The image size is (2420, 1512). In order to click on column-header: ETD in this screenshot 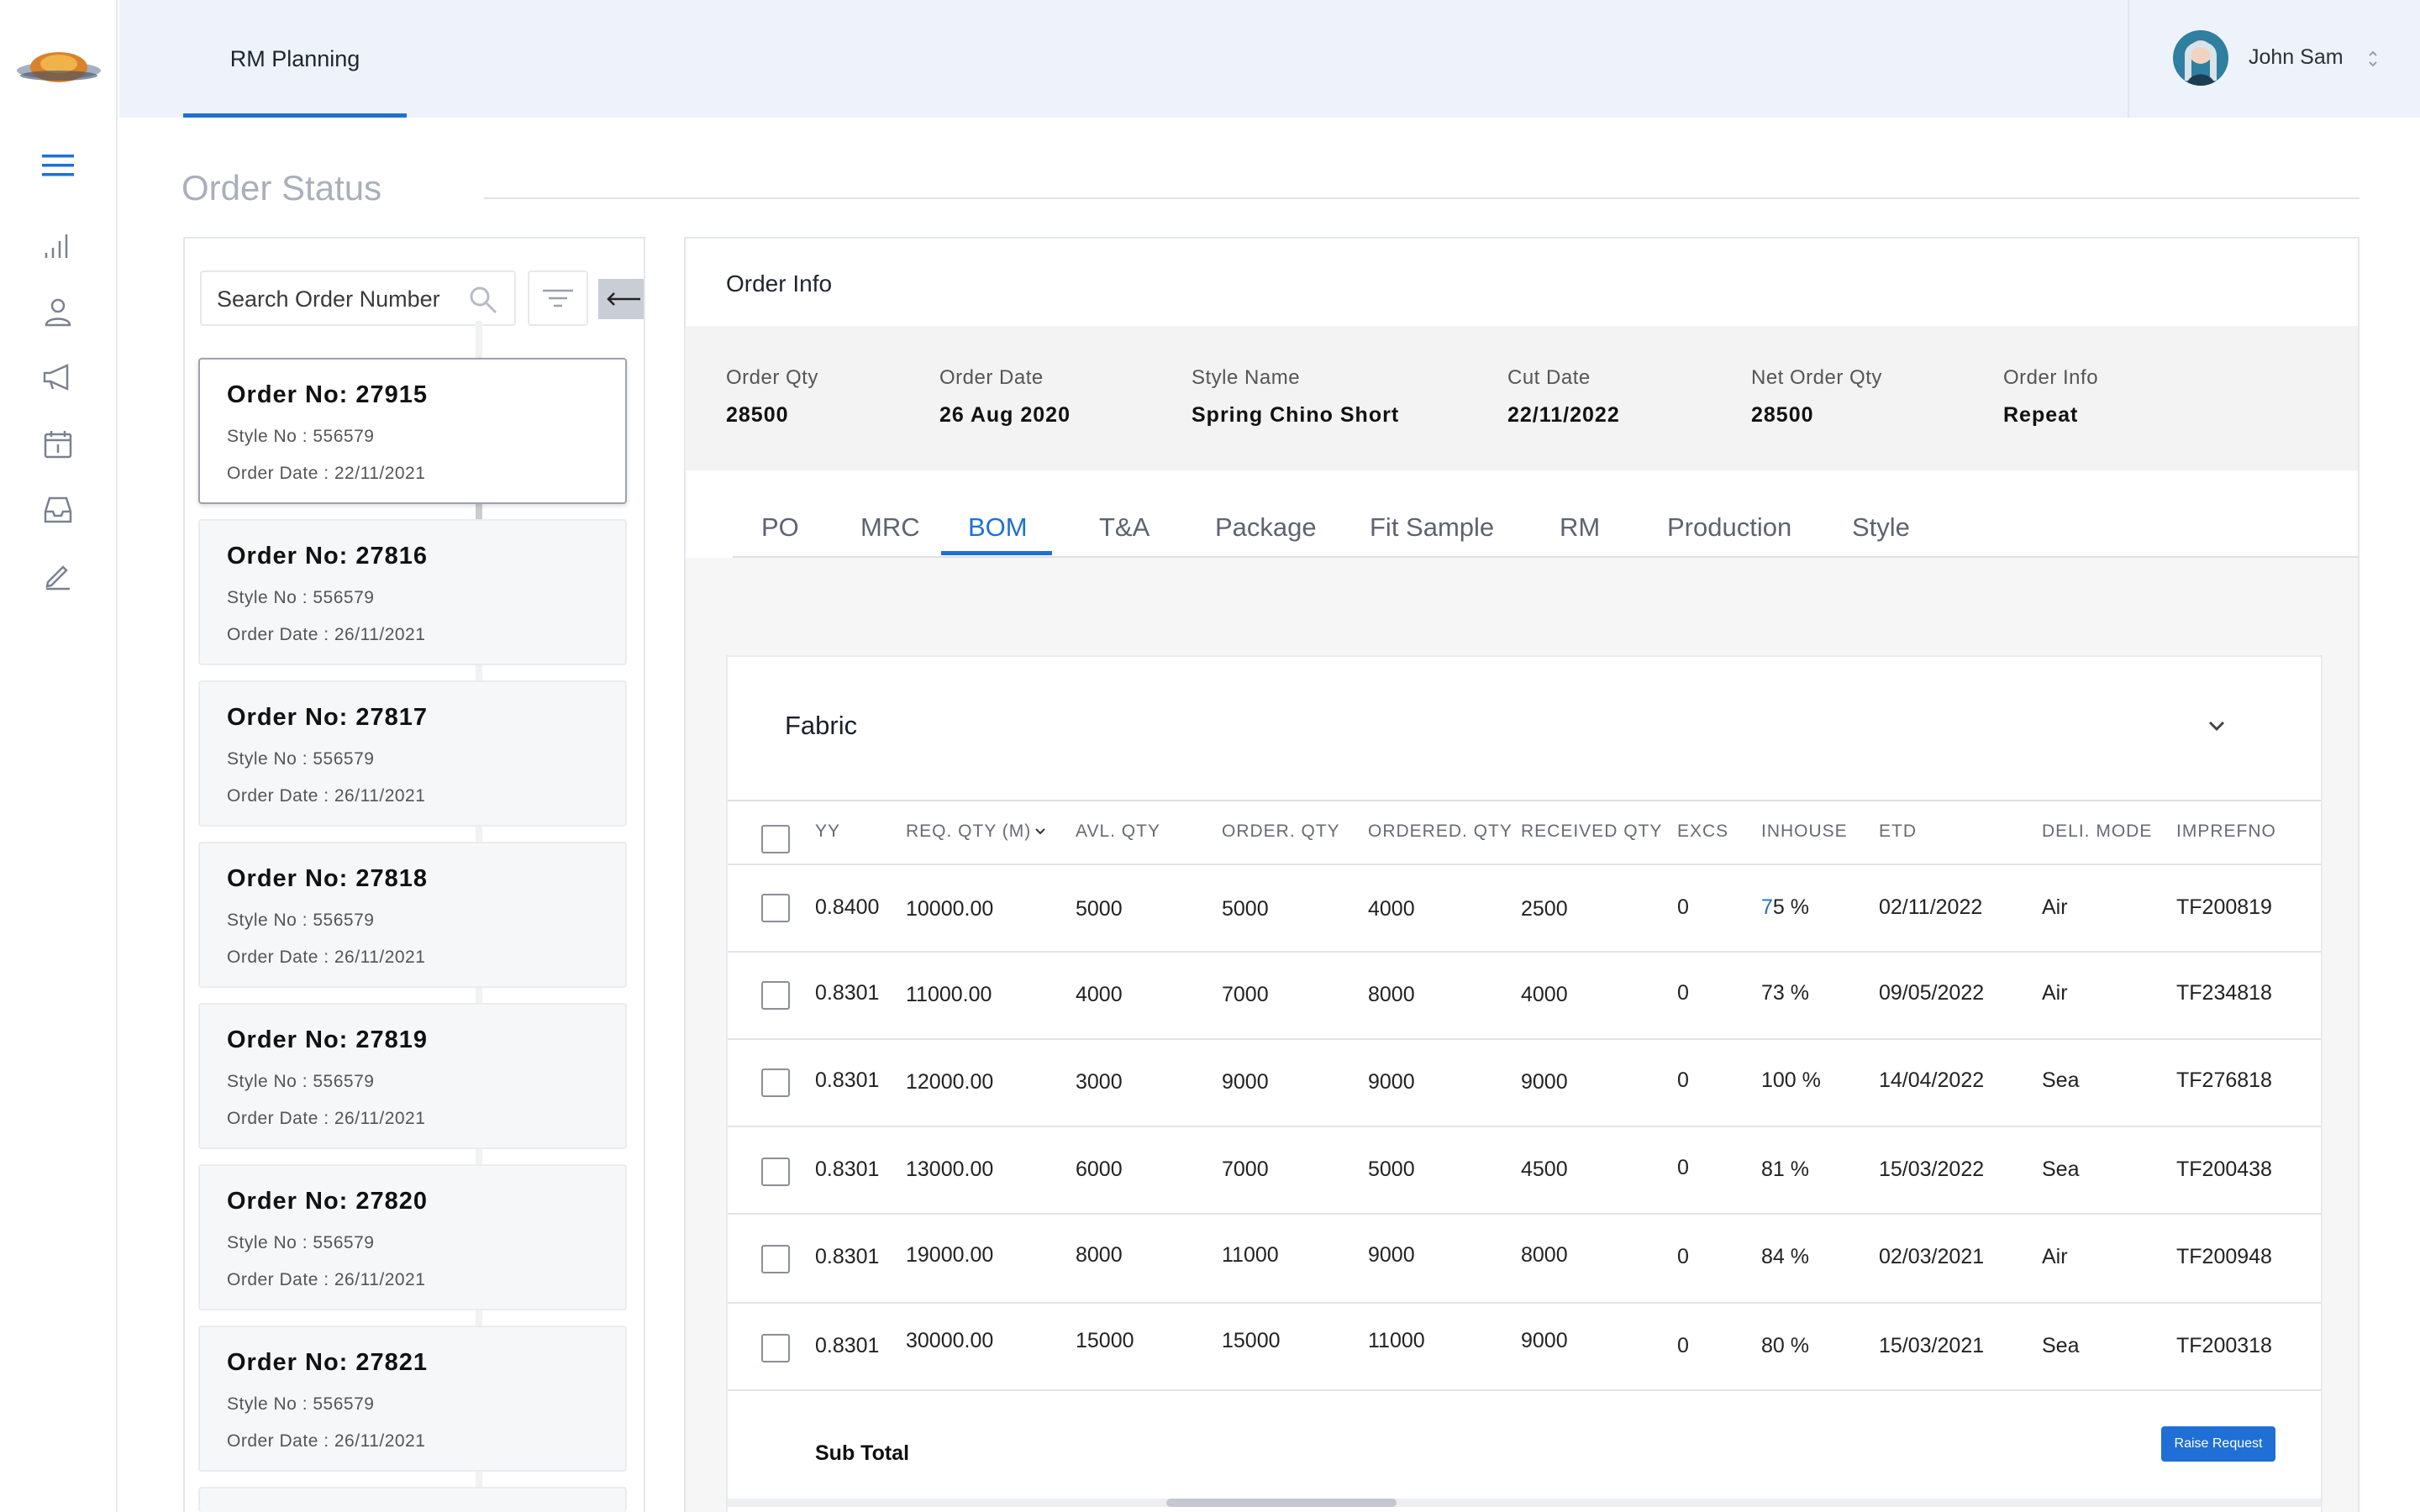, I will do `click(1898, 832)`.